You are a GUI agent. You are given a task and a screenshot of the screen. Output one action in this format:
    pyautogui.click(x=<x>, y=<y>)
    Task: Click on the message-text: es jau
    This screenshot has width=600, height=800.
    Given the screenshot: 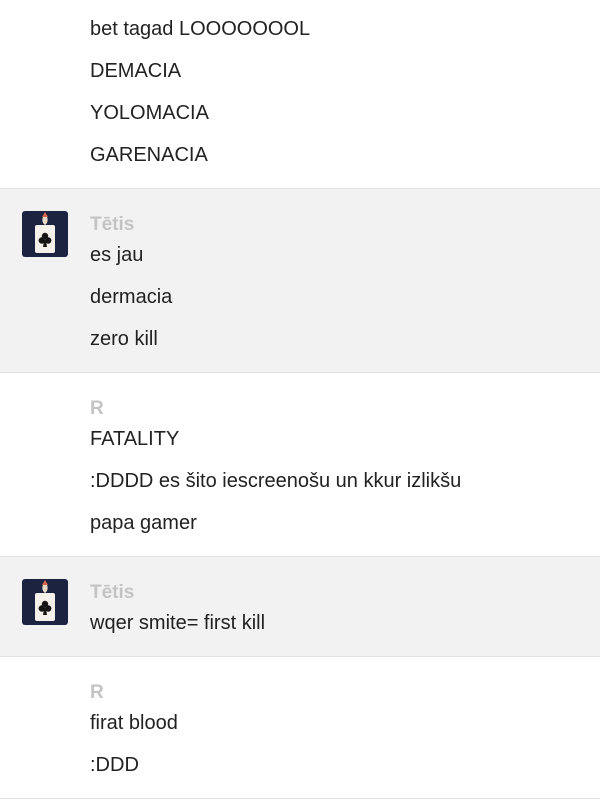 What is the action you would take?
    pyautogui.click(x=117, y=255)
    